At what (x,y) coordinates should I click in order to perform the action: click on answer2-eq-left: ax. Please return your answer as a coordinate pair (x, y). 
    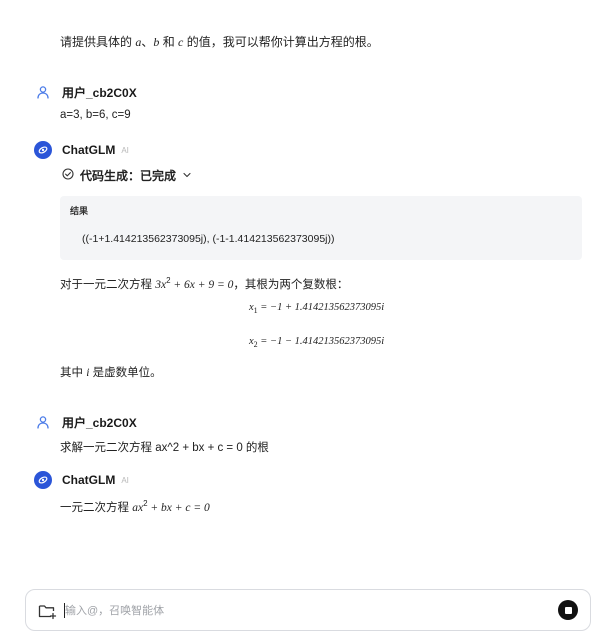
    Looking at the image, I should click on (138, 508).